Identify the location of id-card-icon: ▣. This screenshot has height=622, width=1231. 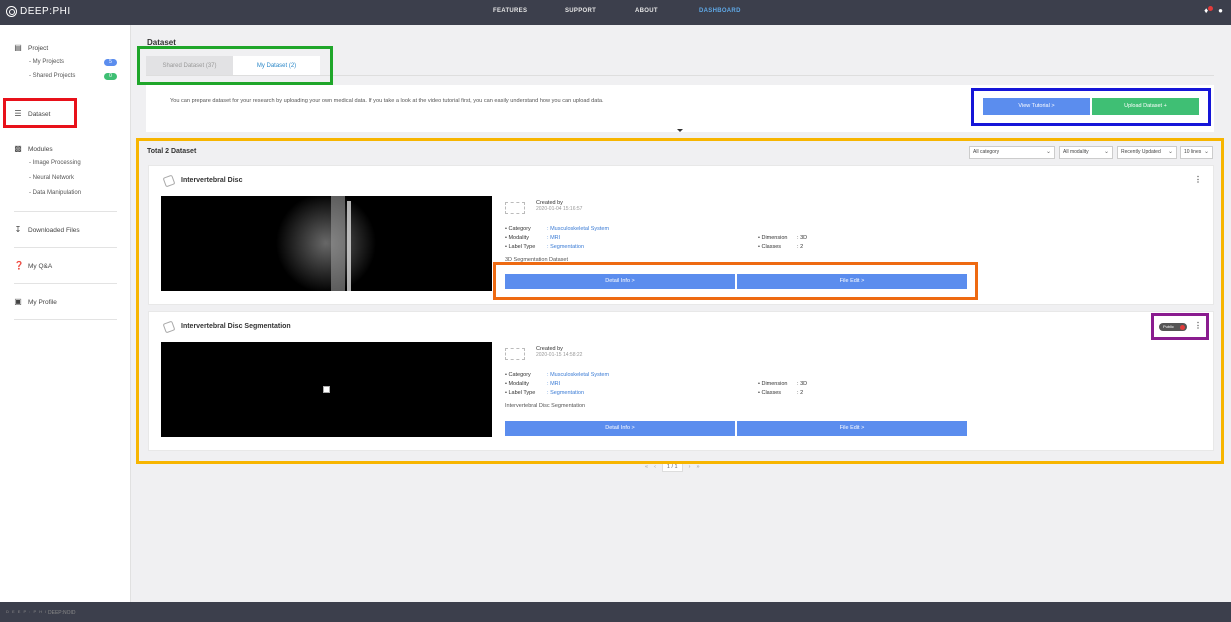
(18, 301).